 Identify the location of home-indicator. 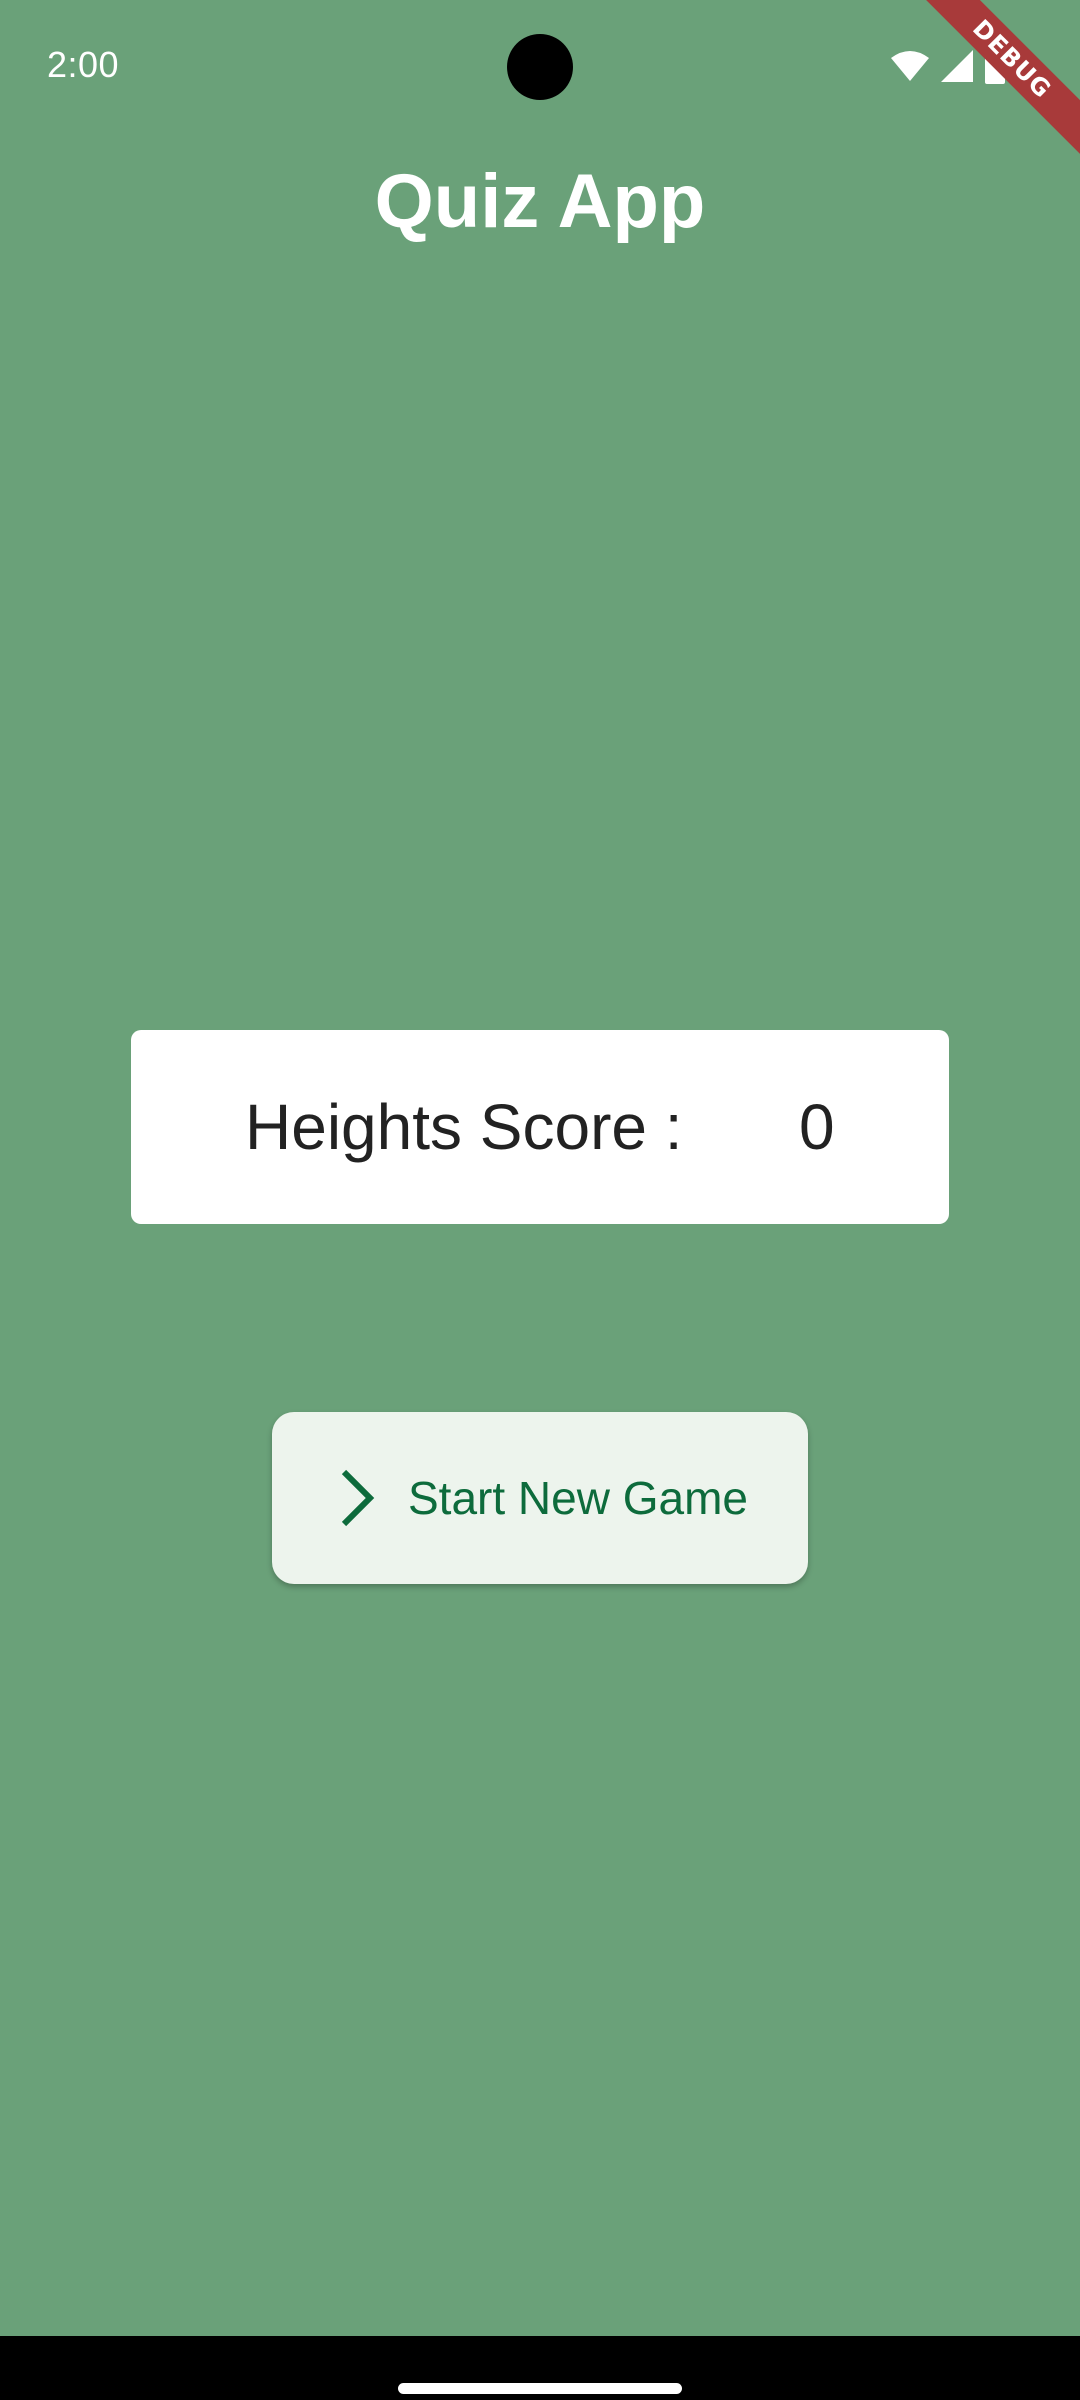
(540, 2388).